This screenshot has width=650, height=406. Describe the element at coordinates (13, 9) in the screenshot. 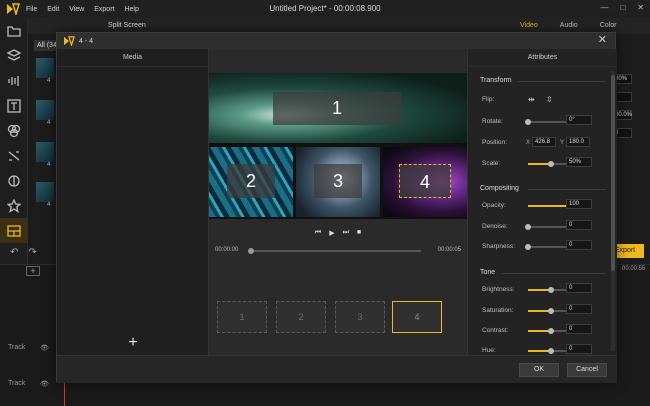

I see `app-logo-icon` at that location.